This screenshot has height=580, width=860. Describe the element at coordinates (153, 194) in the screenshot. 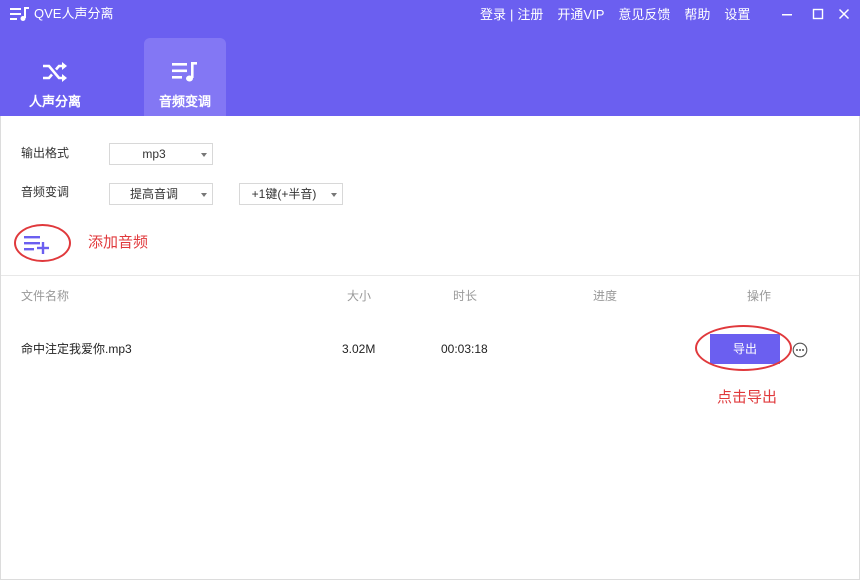

I see `select-value: 提高音调` at that location.